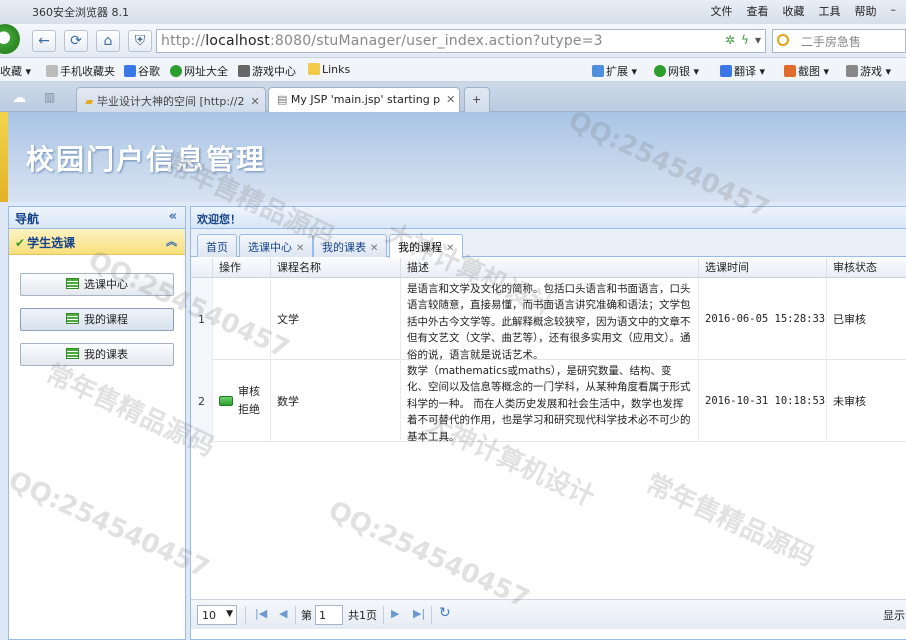 The image size is (906, 640). What do you see at coordinates (217, 615) in the screenshot?
I see `page-size-select: 10 ▼` at bounding box center [217, 615].